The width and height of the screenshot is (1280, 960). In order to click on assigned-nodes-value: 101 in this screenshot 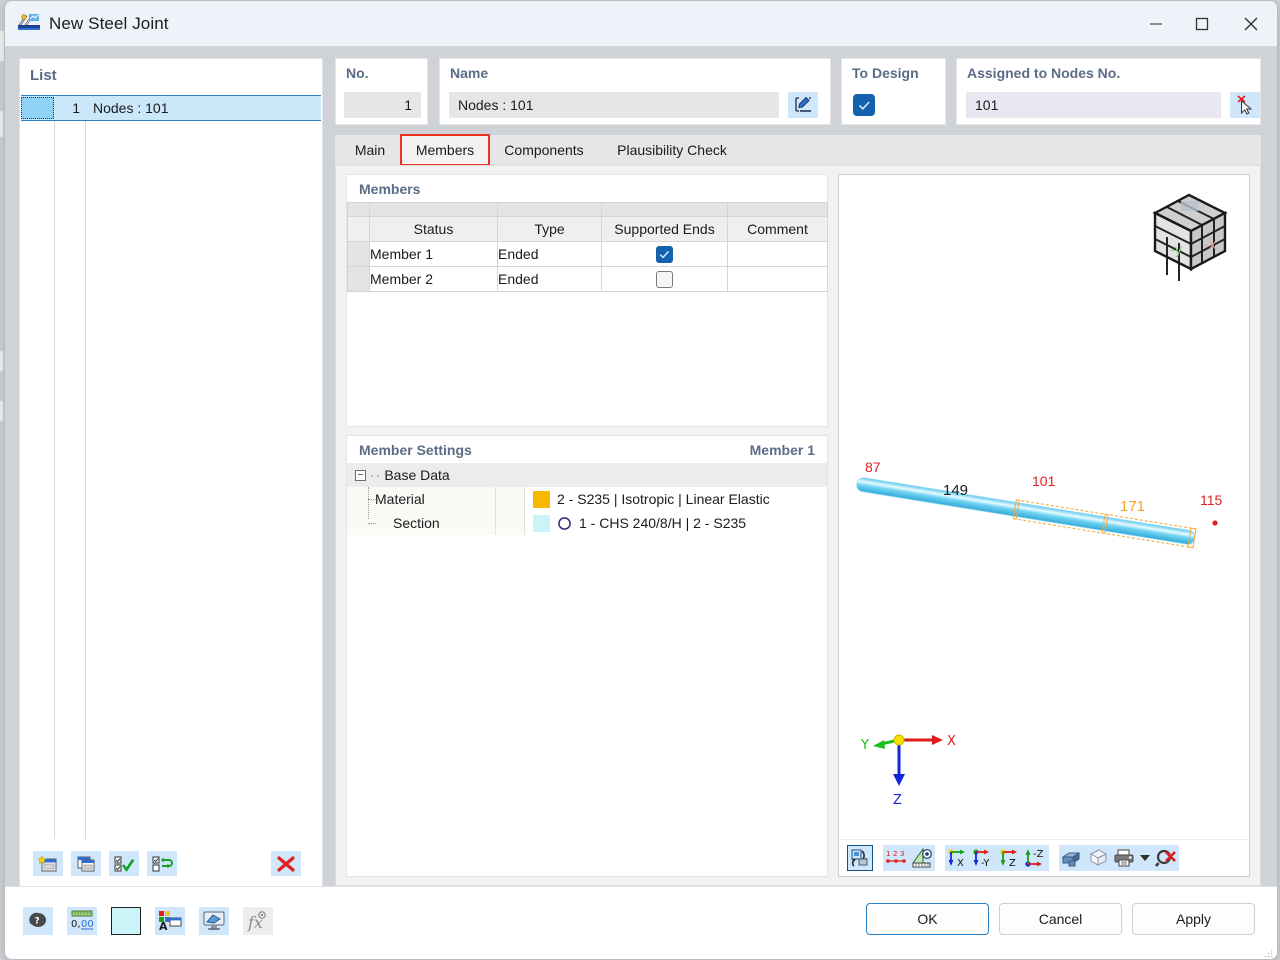, I will do `click(987, 105)`.